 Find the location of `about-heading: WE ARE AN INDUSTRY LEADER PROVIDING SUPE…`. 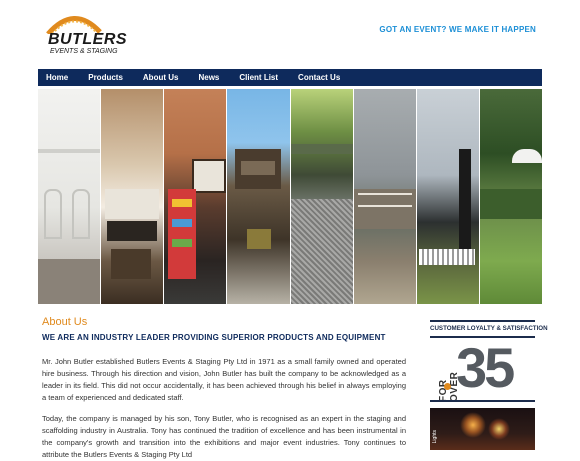

about-heading: WE ARE AN INDUSTRY LEADER PROVIDING SUPE… is located at coordinates (214, 337).